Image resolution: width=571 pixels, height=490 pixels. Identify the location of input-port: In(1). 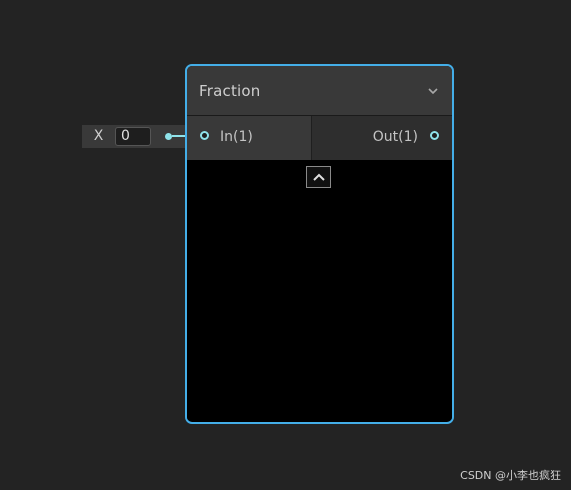
(249, 138).